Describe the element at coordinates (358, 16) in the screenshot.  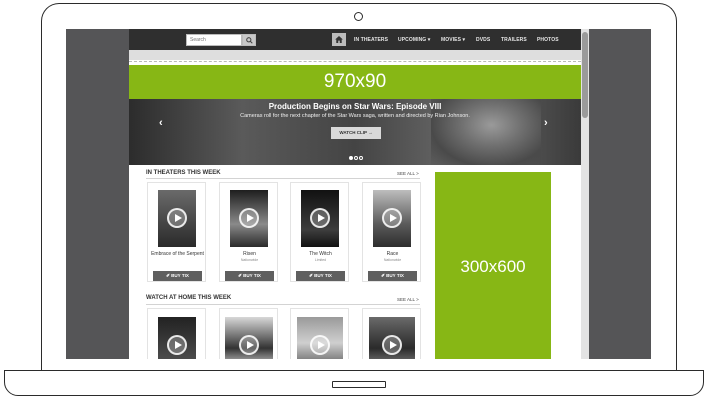
I see `camera-icon` at that location.